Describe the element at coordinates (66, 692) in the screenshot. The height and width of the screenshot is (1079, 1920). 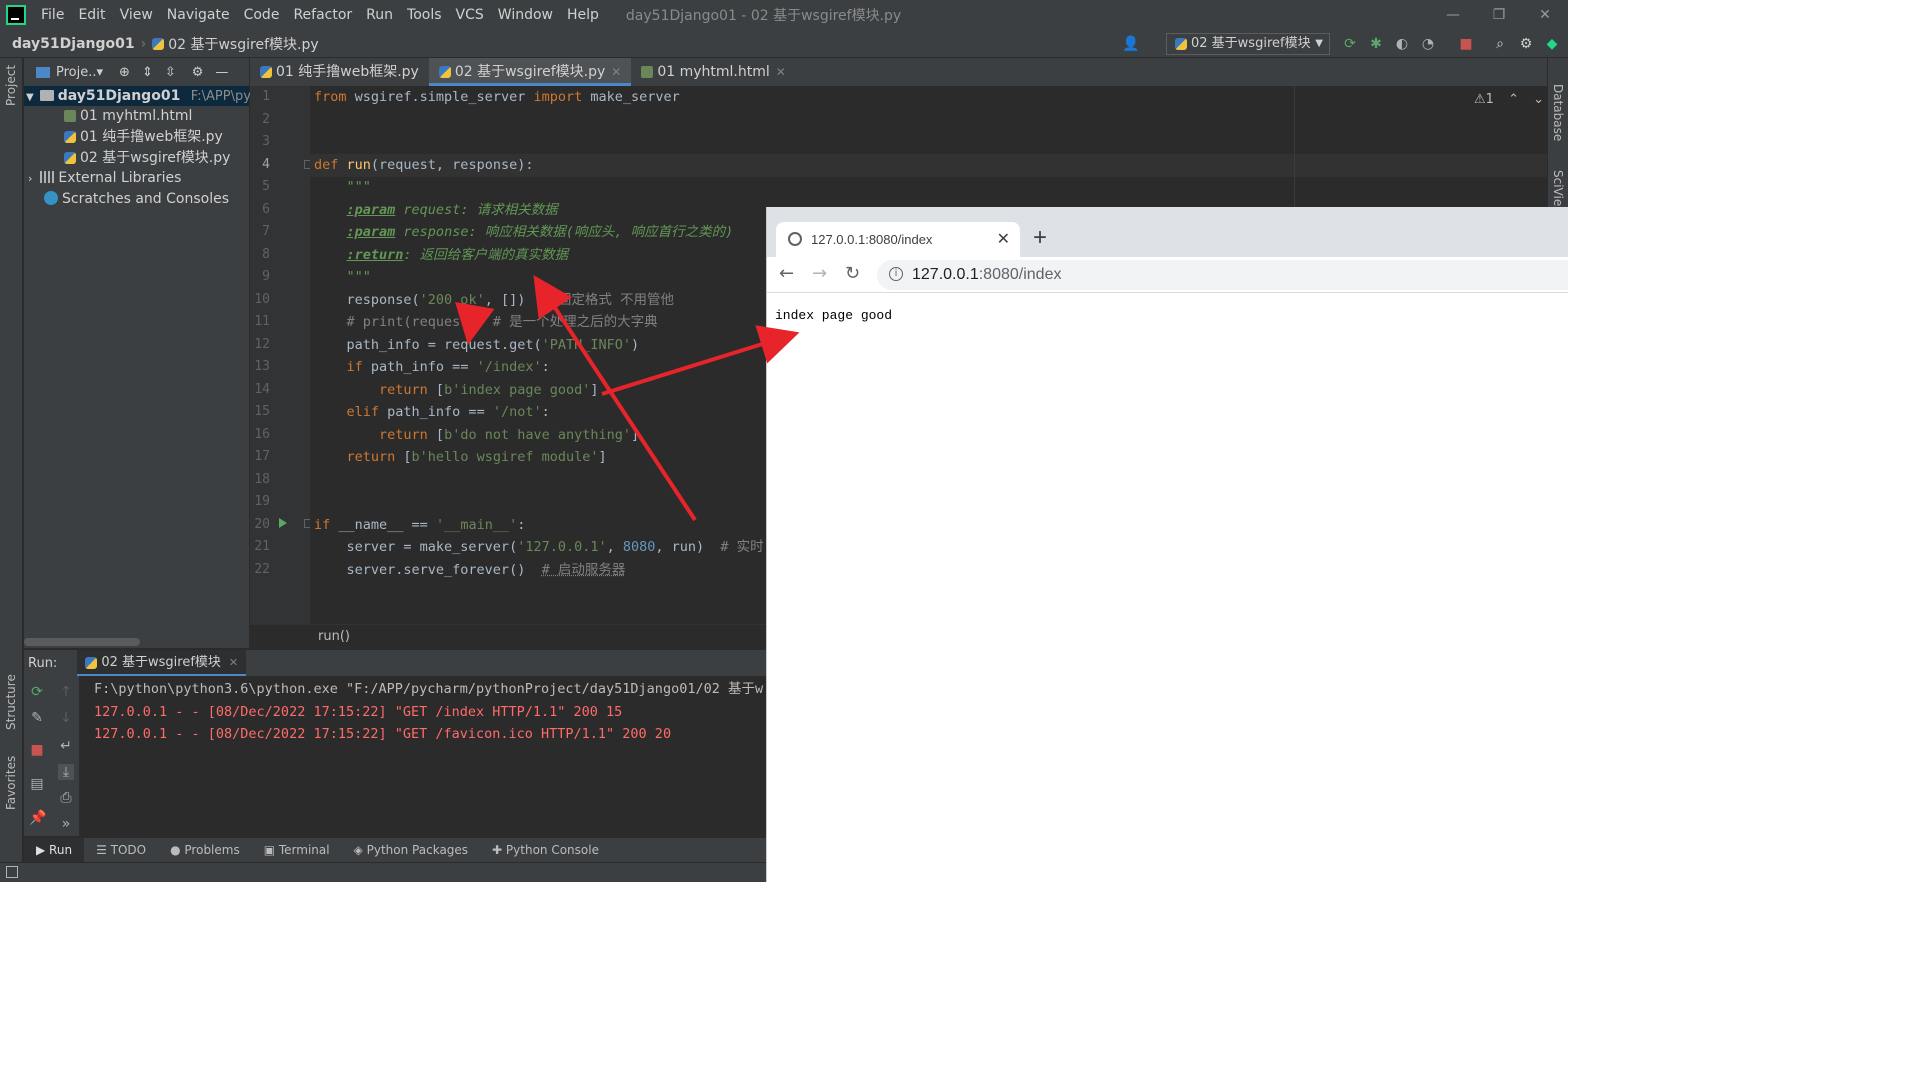
I see `arrow-up-icon: ↑` at that location.